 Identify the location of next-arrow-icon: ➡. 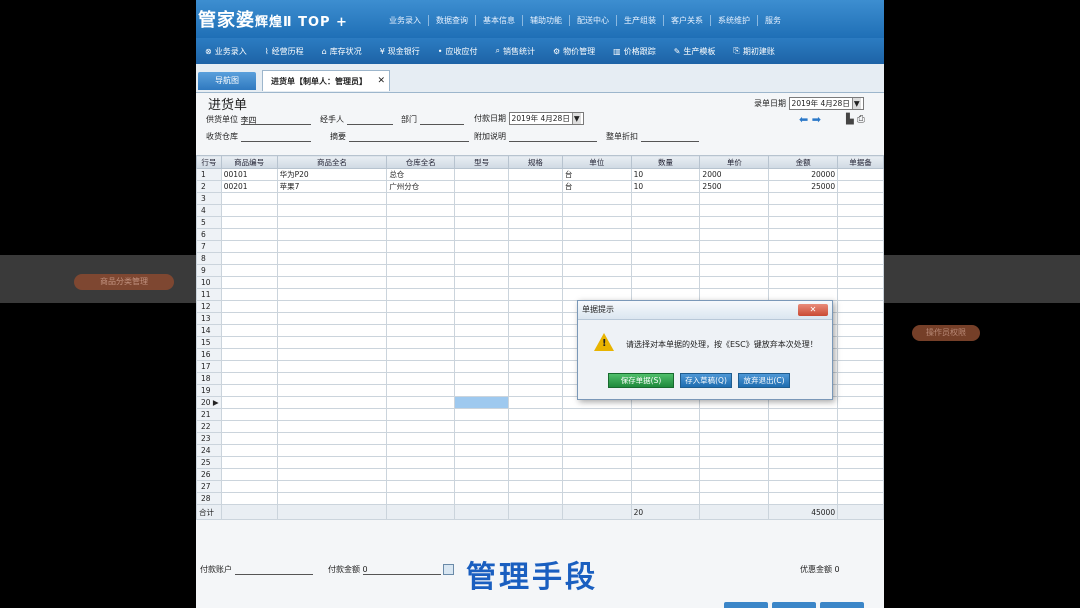
(816, 119).